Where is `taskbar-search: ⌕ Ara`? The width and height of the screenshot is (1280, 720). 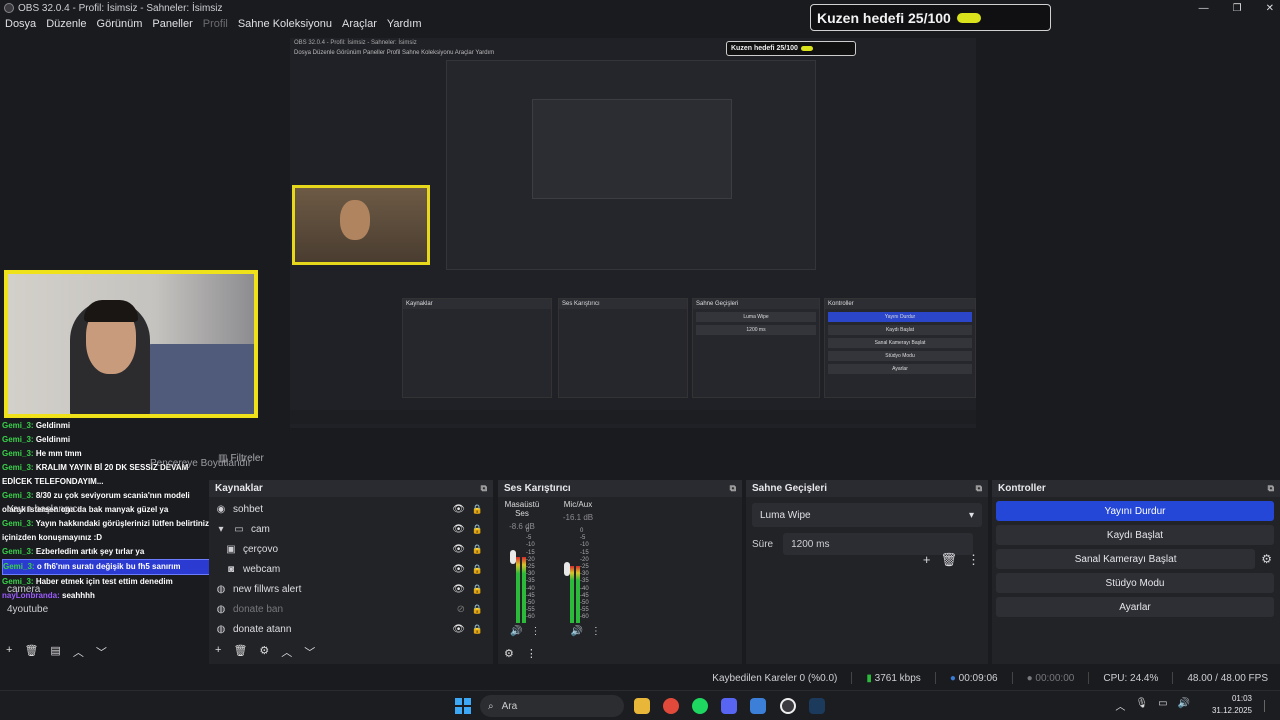
taskbar-search: ⌕ Ara is located at coordinates (552, 706).